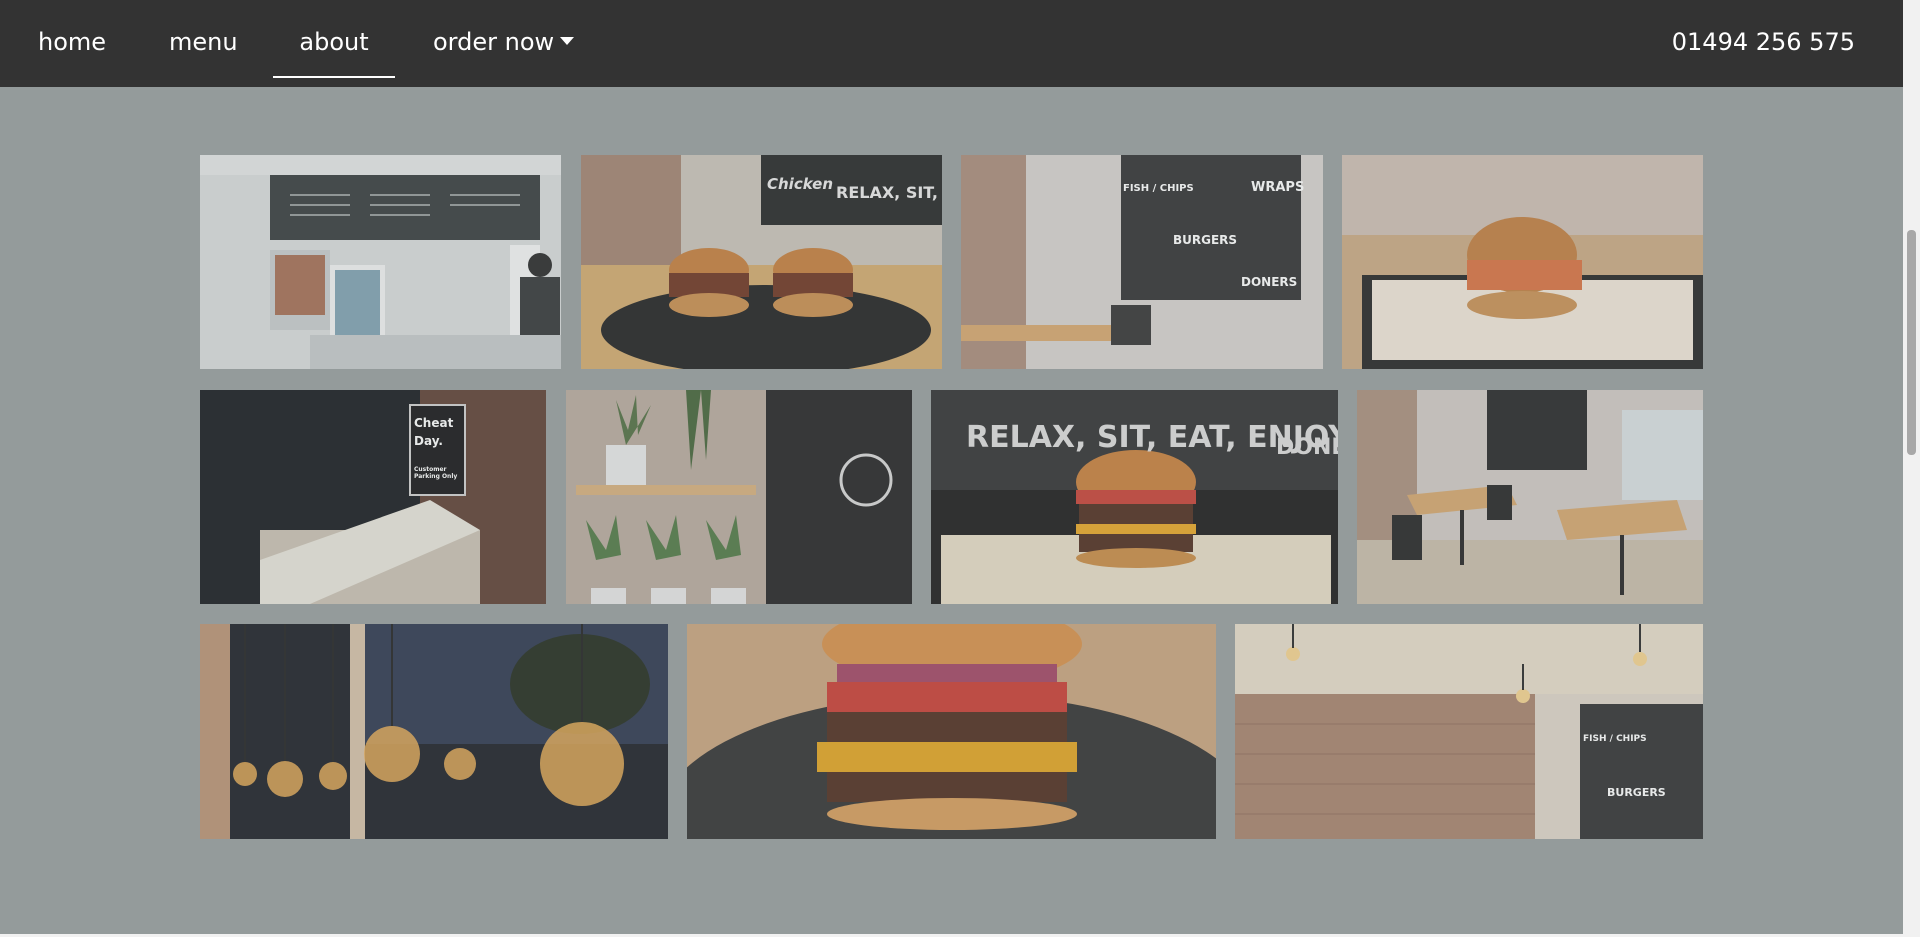 The height and width of the screenshot is (937, 1920). I want to click on photo-caption-chicken: Chicken, so click(800, 184).